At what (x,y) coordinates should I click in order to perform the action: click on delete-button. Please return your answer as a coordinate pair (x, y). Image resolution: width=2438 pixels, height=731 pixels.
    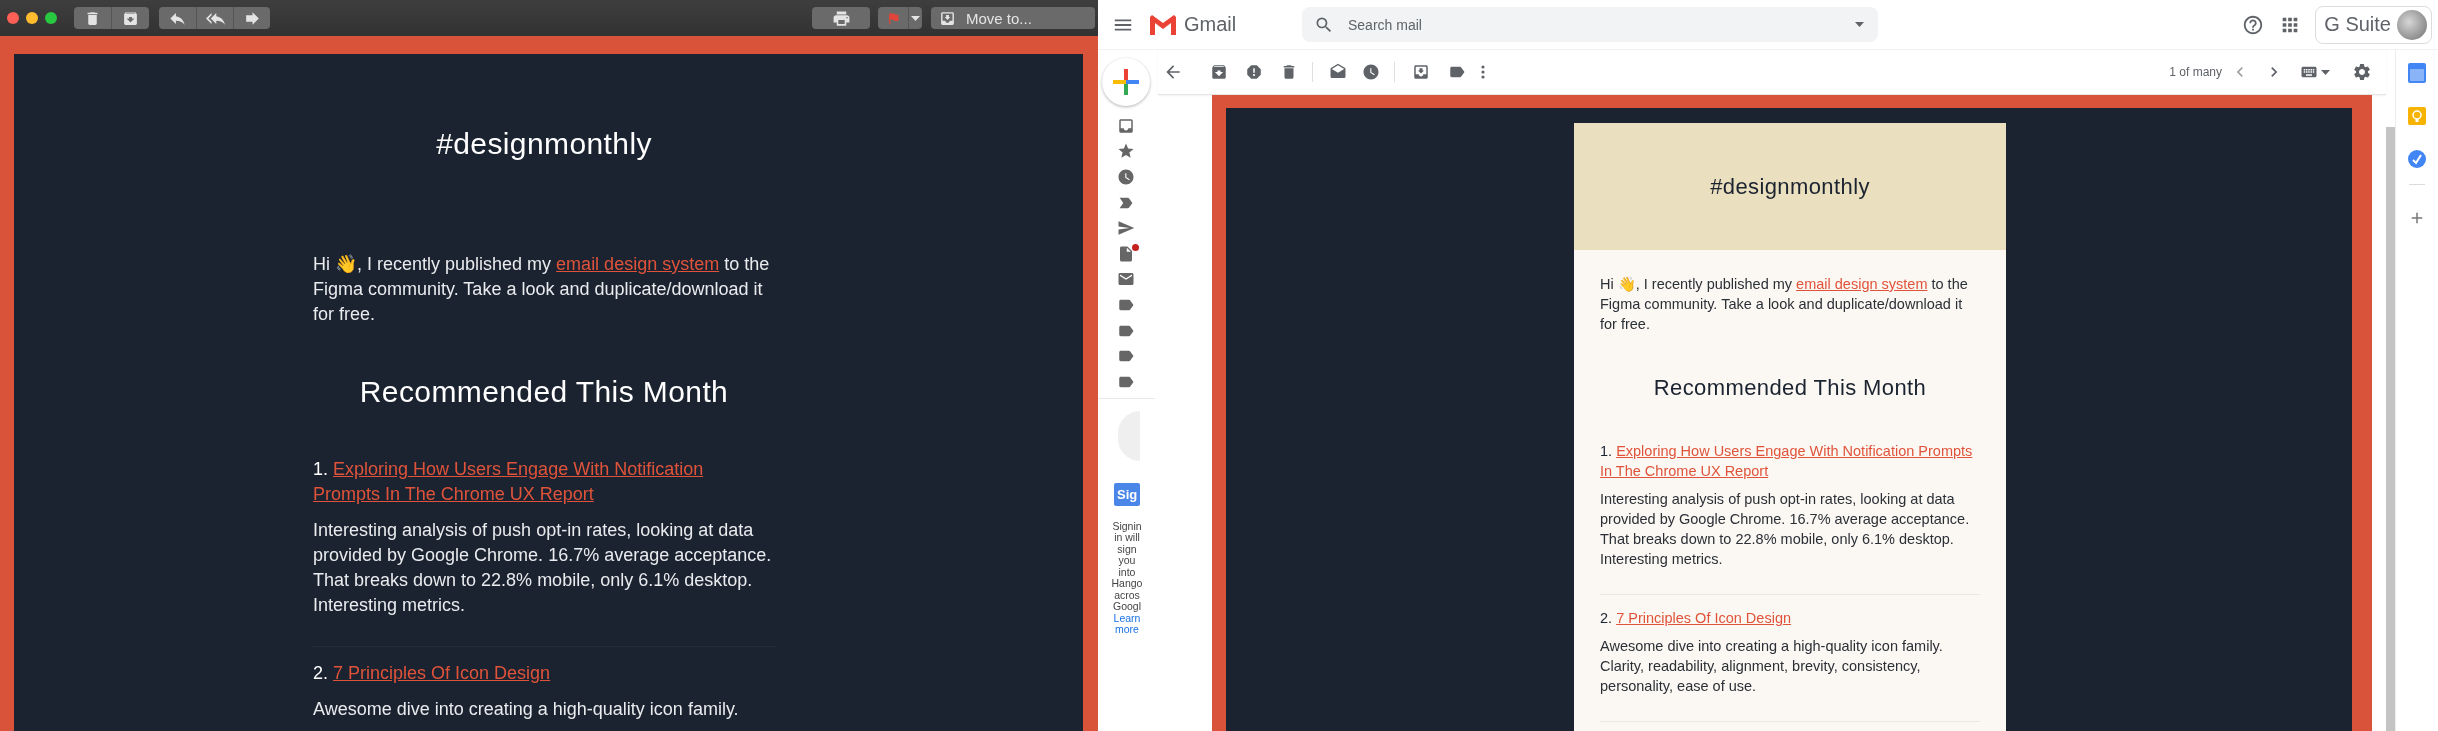
    Looking at the image, I should click on (92, 18).